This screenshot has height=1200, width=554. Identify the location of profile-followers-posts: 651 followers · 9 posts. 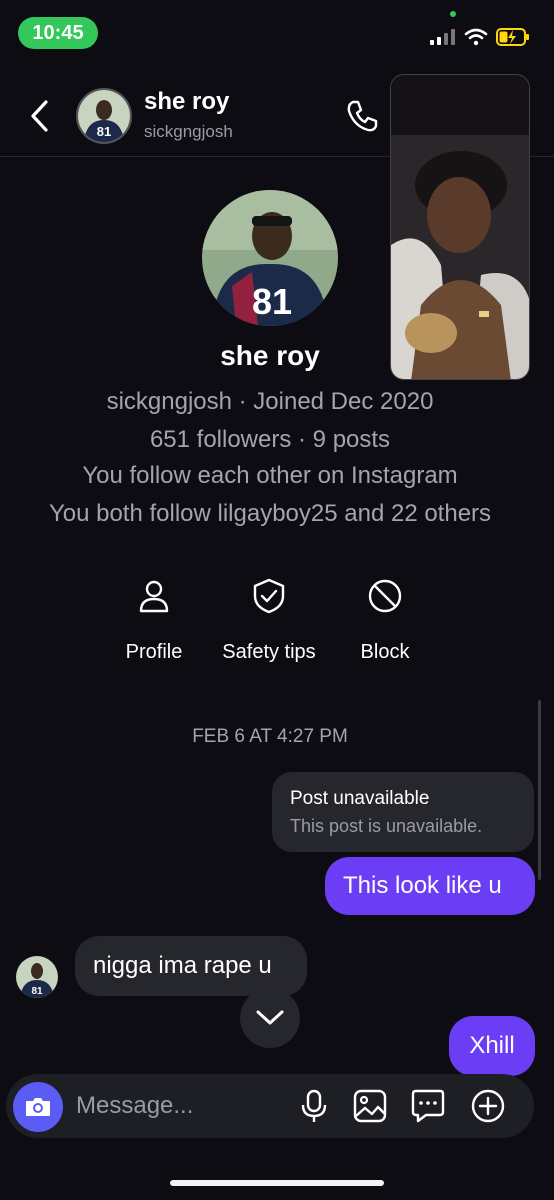
(270, 439).